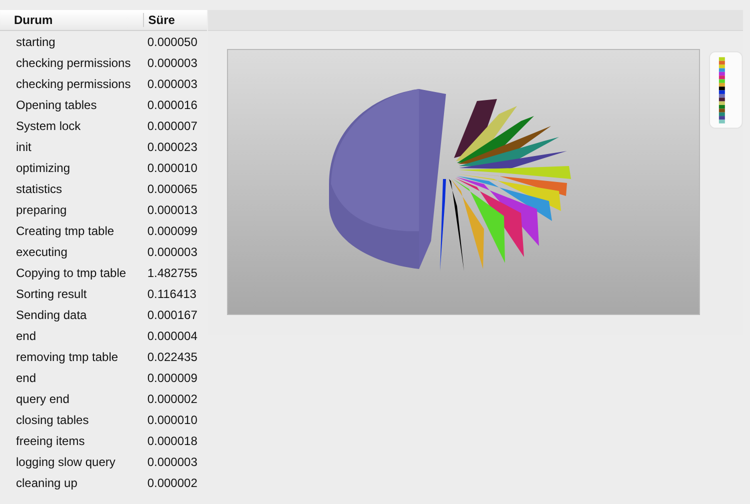 This screenshot has width=750, height=504. What do you see at coordinates (172, 377) in the screenshot?
I see `table-cell-text: 0.000009` at bounding box center [172, 377].